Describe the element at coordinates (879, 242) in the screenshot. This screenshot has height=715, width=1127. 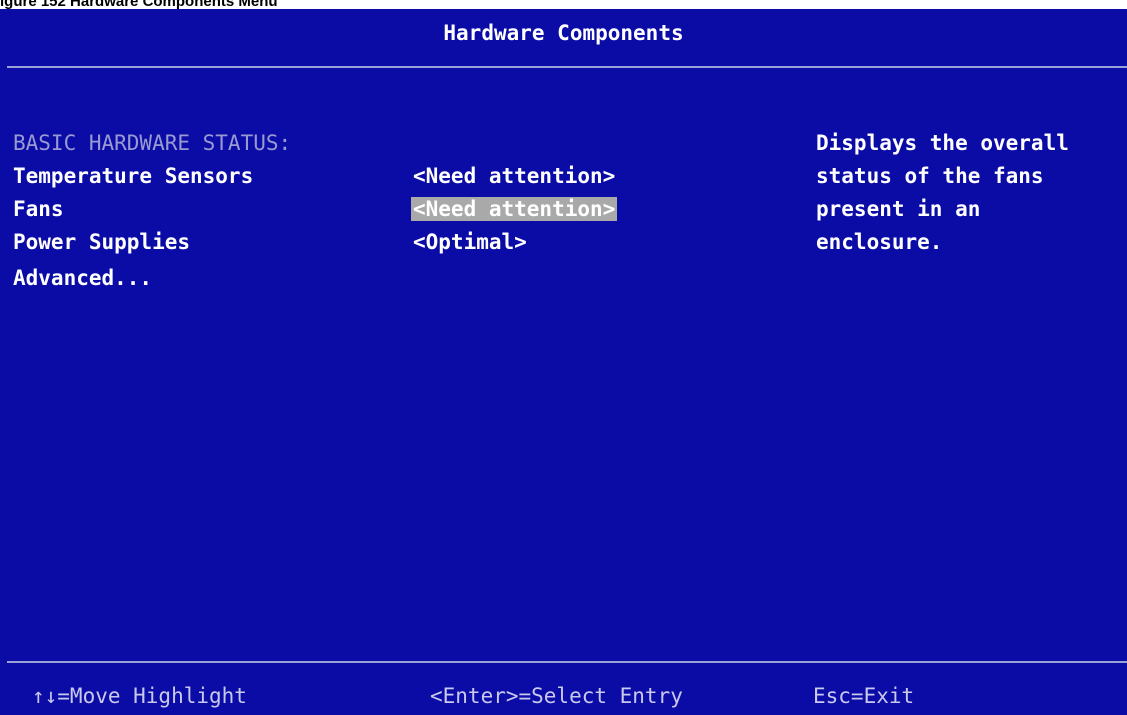
I see `help-text-line: enclosure.` at that location.